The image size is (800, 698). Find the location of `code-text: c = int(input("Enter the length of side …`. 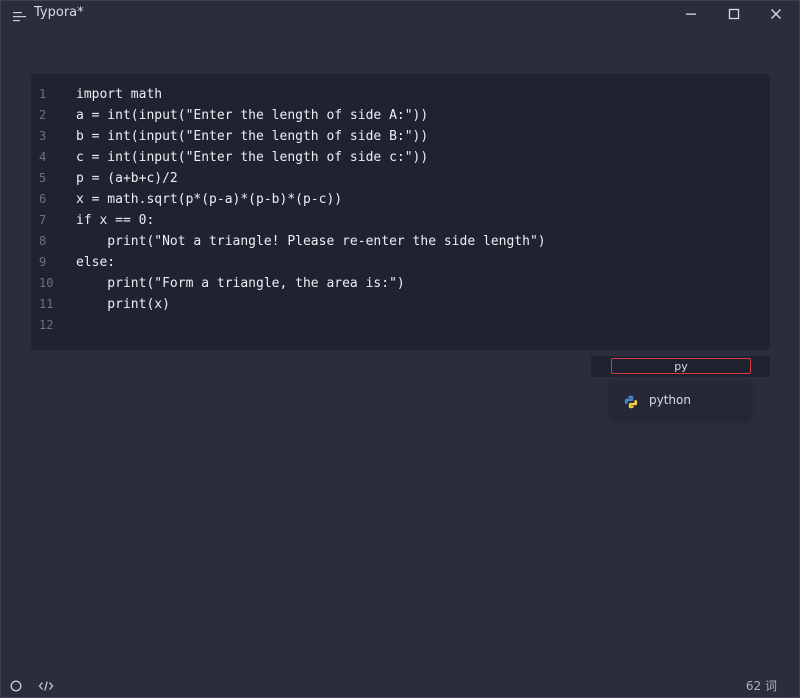

code-text: c = int(input("Enter the length of side … is located at coordinates (252, 157).